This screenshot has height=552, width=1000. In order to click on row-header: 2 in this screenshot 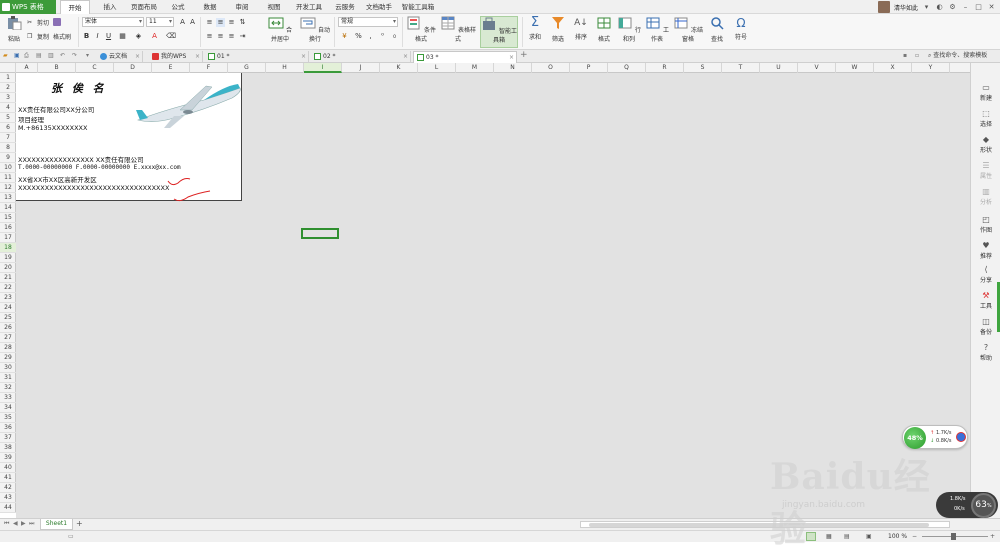, I will do `click(8, 88)`.